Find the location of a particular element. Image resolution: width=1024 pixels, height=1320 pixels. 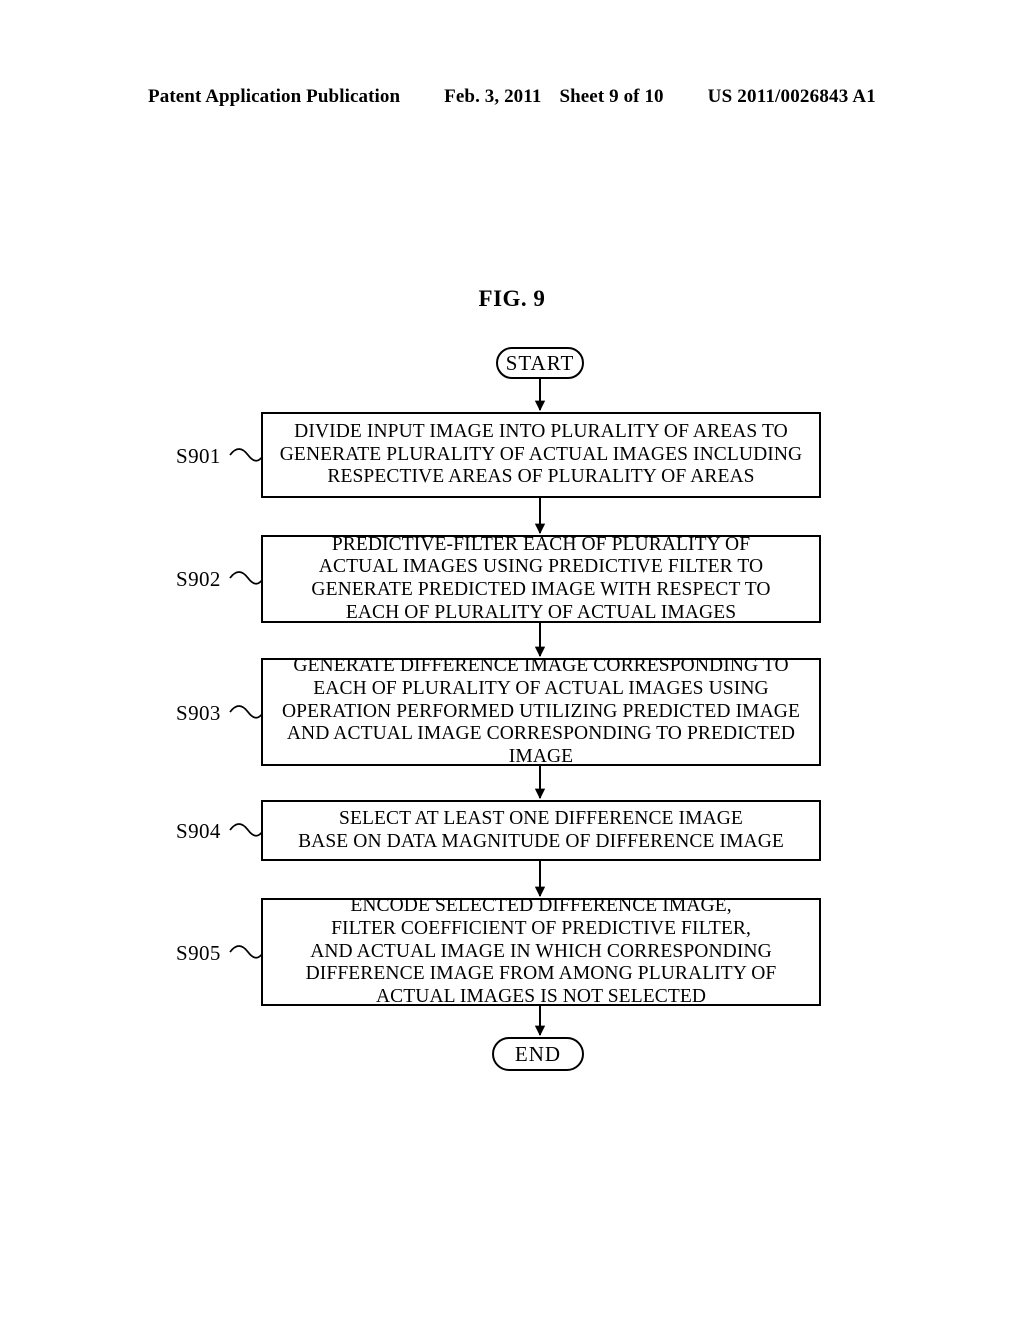

step-reference-s904: S904 is located at coordinates (198, 831).